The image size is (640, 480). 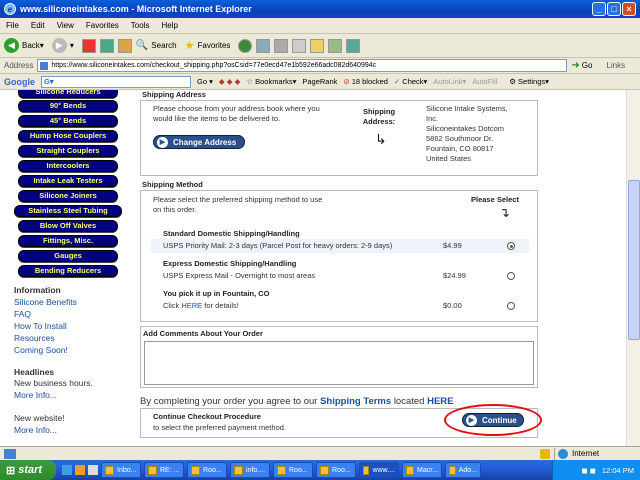 What do you see at coordinates (615, 65) in the screenshot?
I see `links-button: Links` at bounding box center [615, 65].